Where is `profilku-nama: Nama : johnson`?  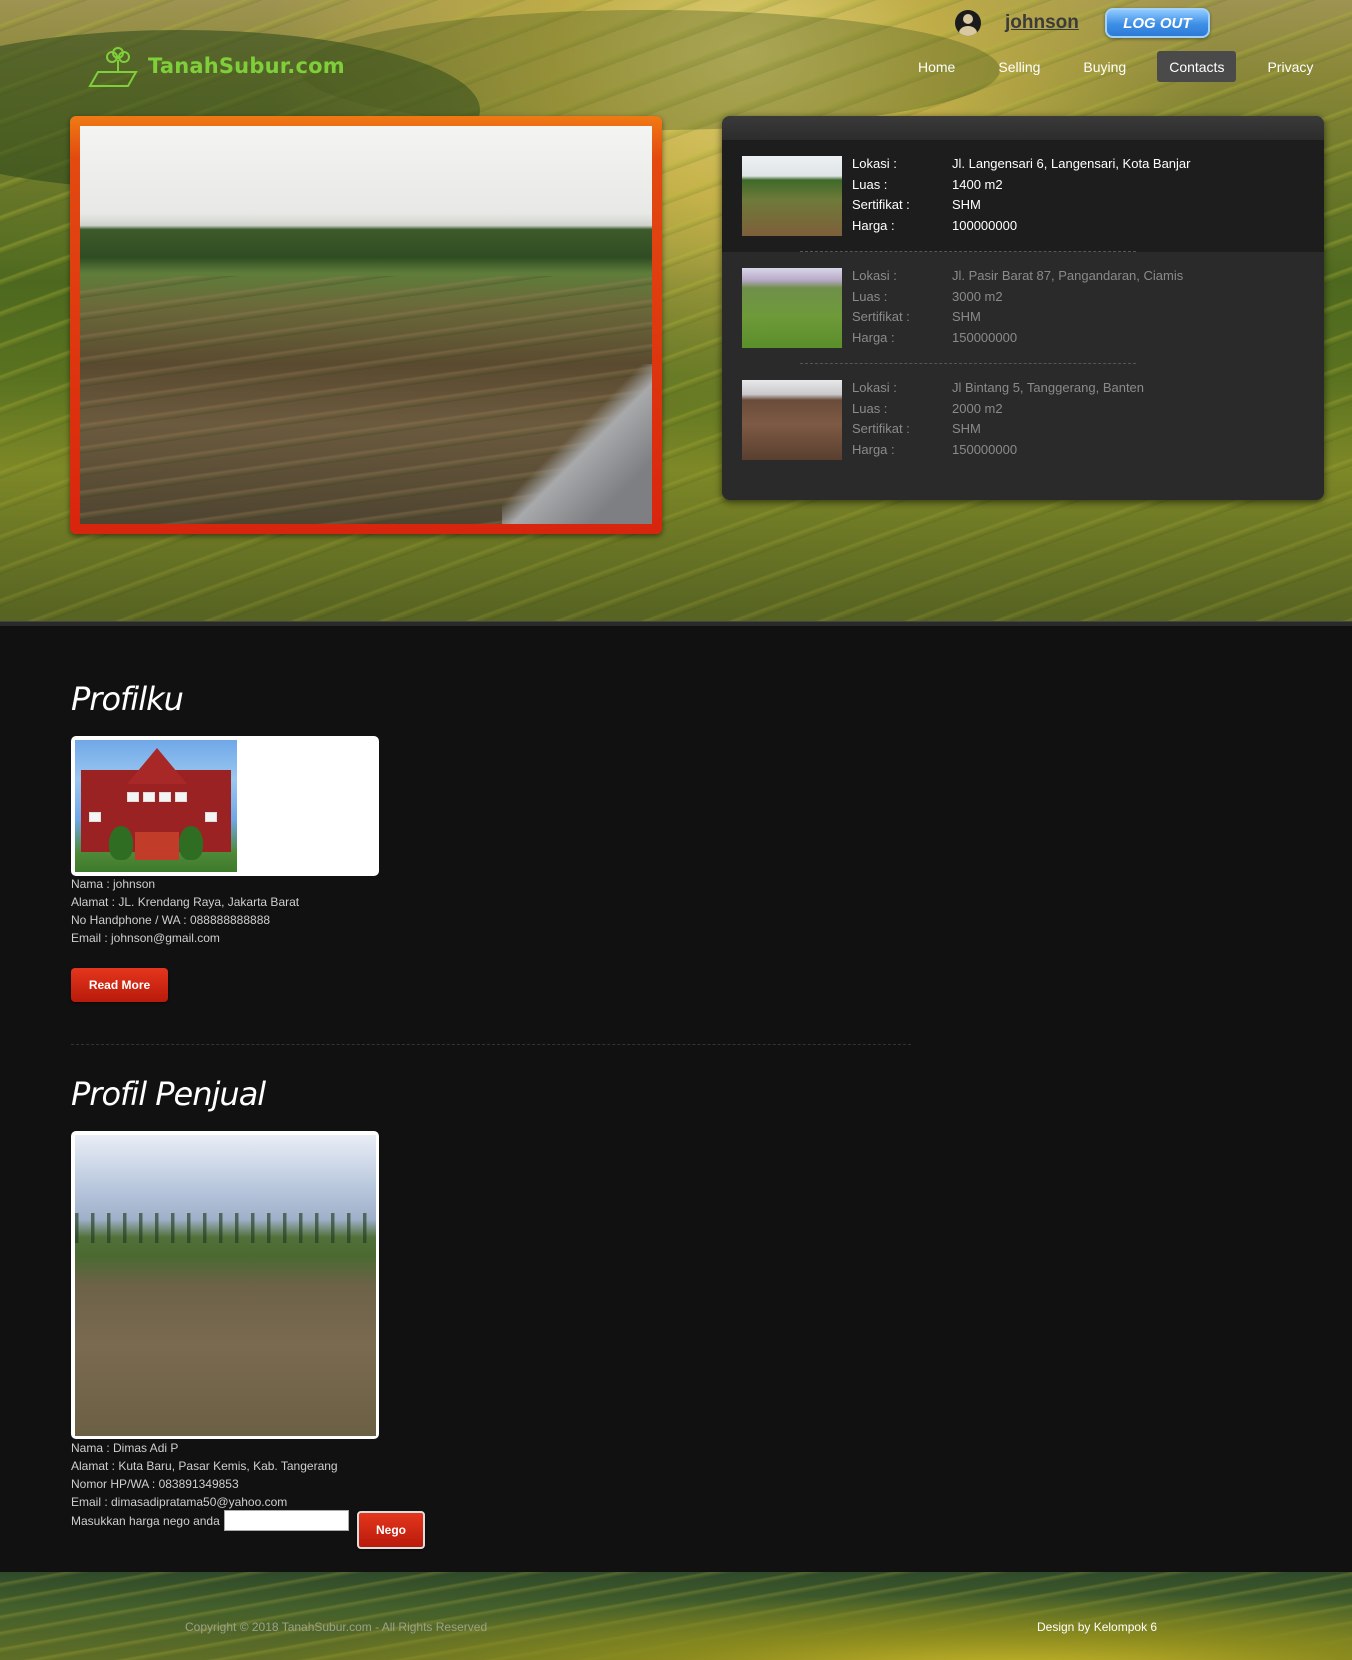 profilku-nama: Nama : johnson is located at coordinates (113, 884).